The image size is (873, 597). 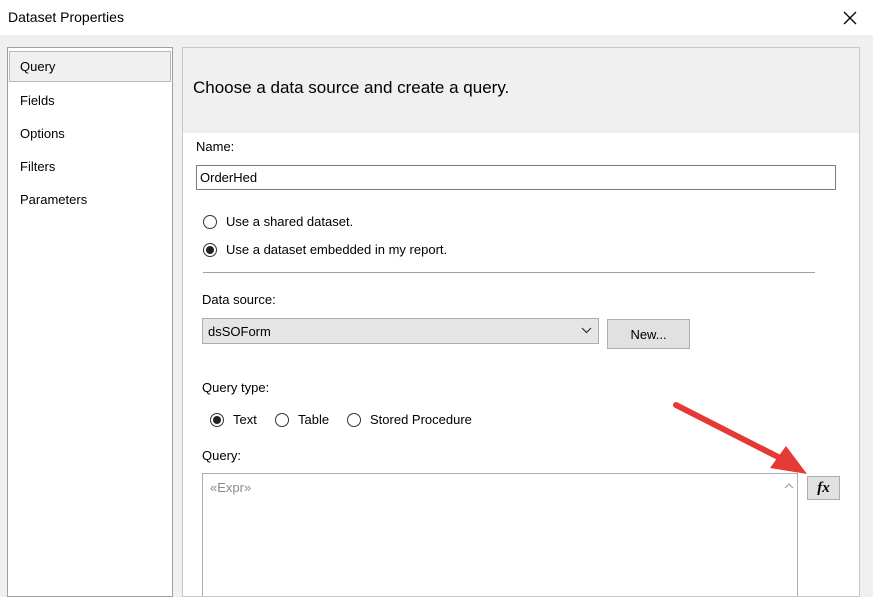 I want to click on chevron-up-icon, so click(x=788, y=486).